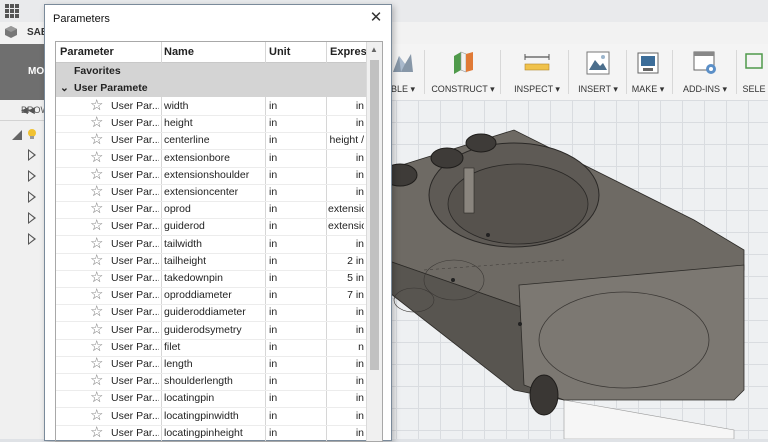 The image size is (768, 442). What do you see at coordinates (213, 278) in the screenshot?
I see `parameter-name-cell: takedownpin` at bounding box center [213, 278].